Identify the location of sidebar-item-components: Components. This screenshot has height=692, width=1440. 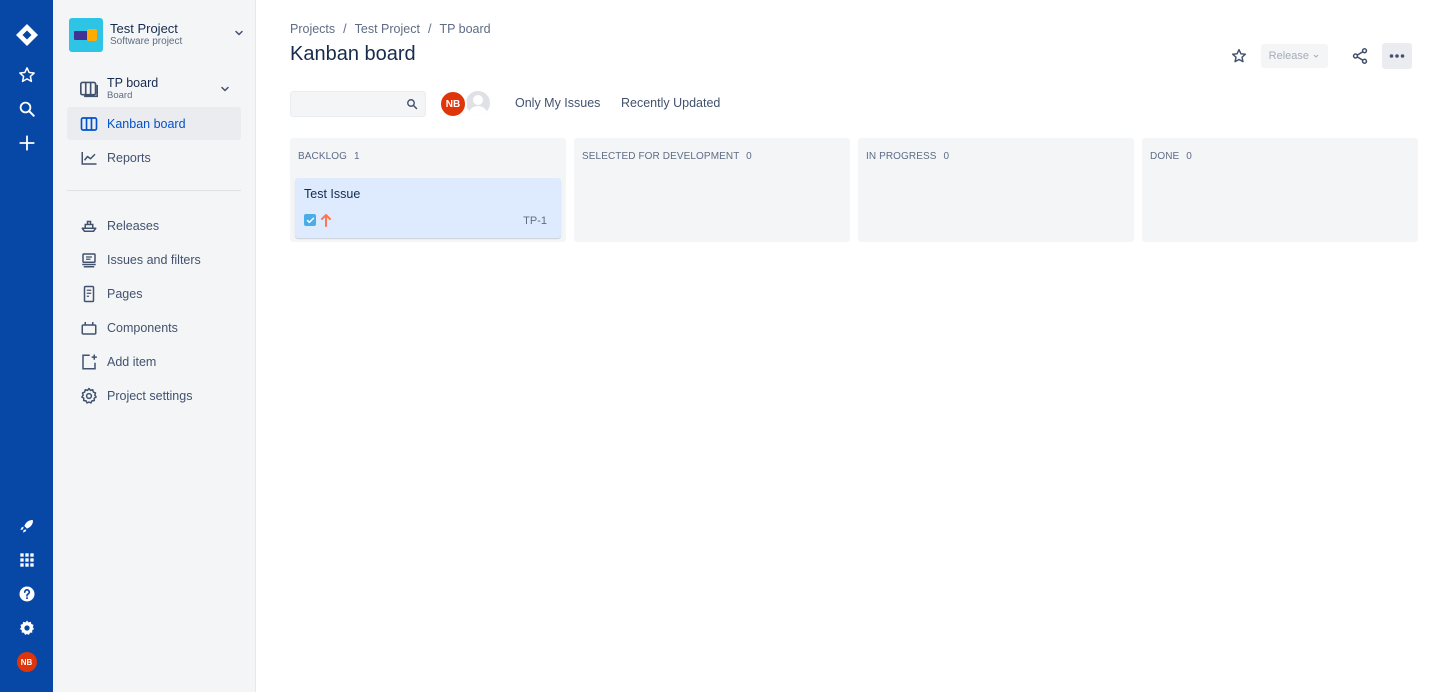
(154, 327).